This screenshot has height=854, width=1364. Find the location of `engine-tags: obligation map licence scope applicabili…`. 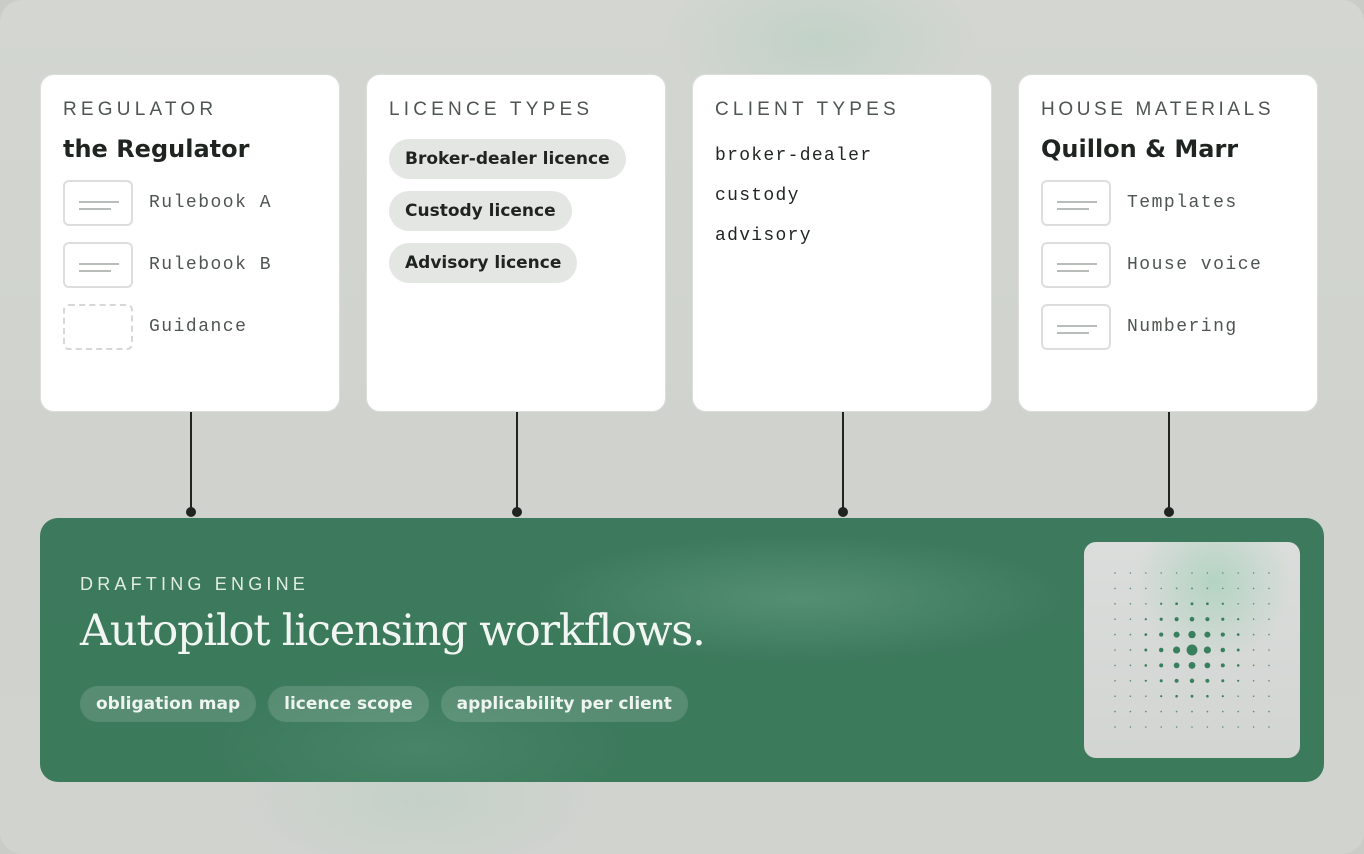

engine-tags: obligation map licence scope applicabili… is located at coordinates (390, 704).